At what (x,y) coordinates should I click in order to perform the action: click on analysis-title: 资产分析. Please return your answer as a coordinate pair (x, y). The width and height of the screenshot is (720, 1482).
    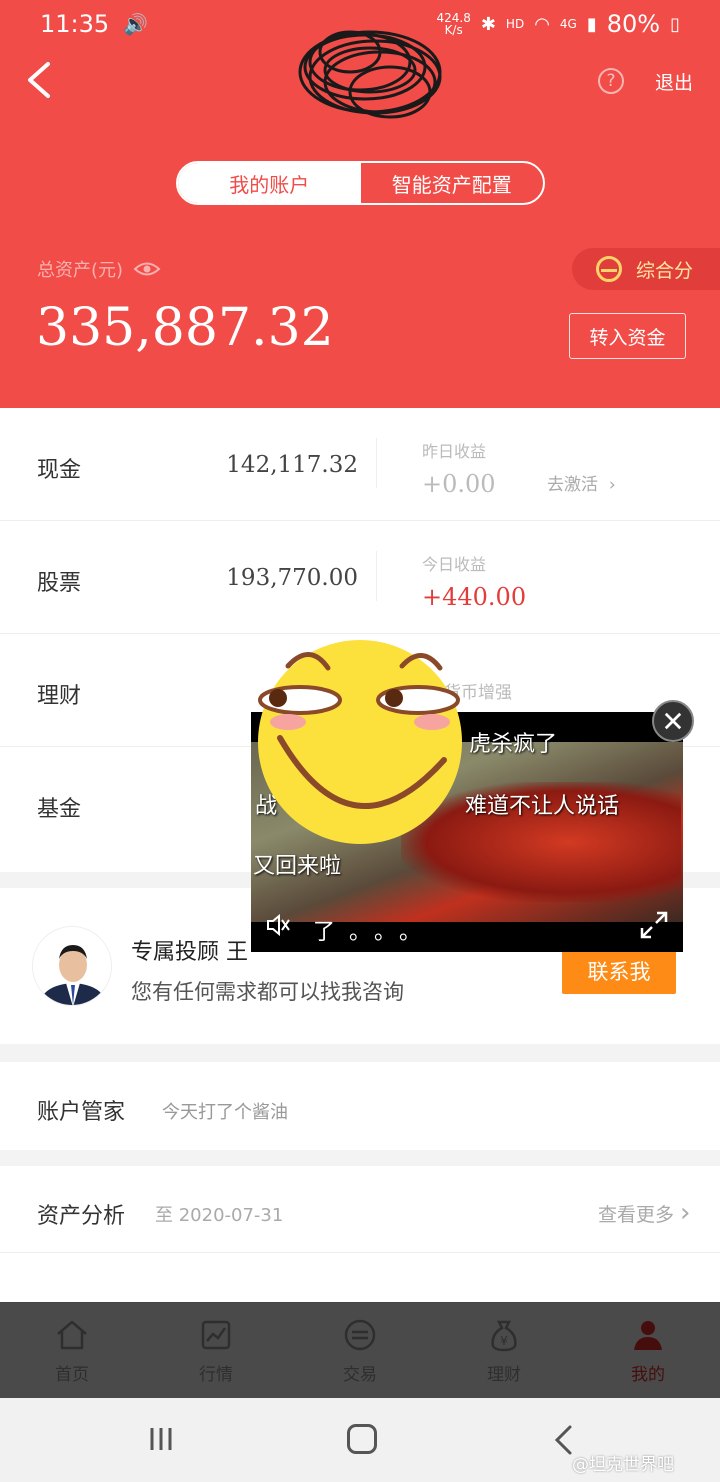
    Looking at the image, I should click on (81, 1216).